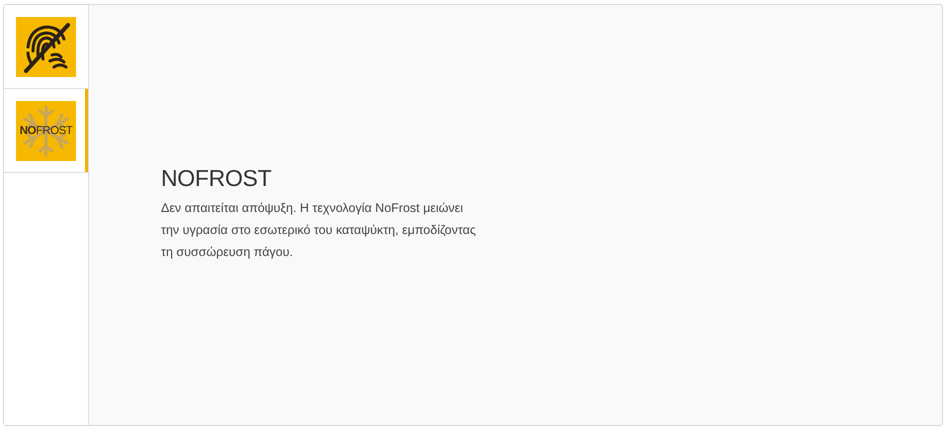 This screenshot has height=430, width=946. Describe the element at coordinates (216, 178) in the screenshot. I see `feature-title: NOFROST` at that location.